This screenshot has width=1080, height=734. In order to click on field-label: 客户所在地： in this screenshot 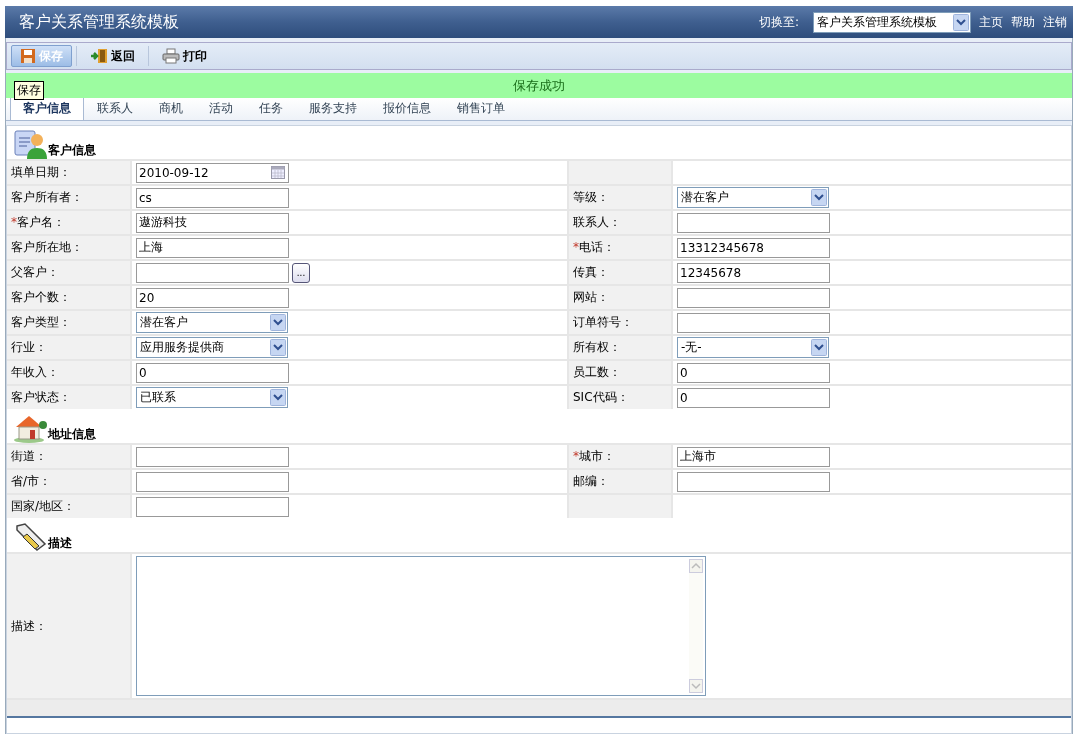, I will do `click(47, 247)`.